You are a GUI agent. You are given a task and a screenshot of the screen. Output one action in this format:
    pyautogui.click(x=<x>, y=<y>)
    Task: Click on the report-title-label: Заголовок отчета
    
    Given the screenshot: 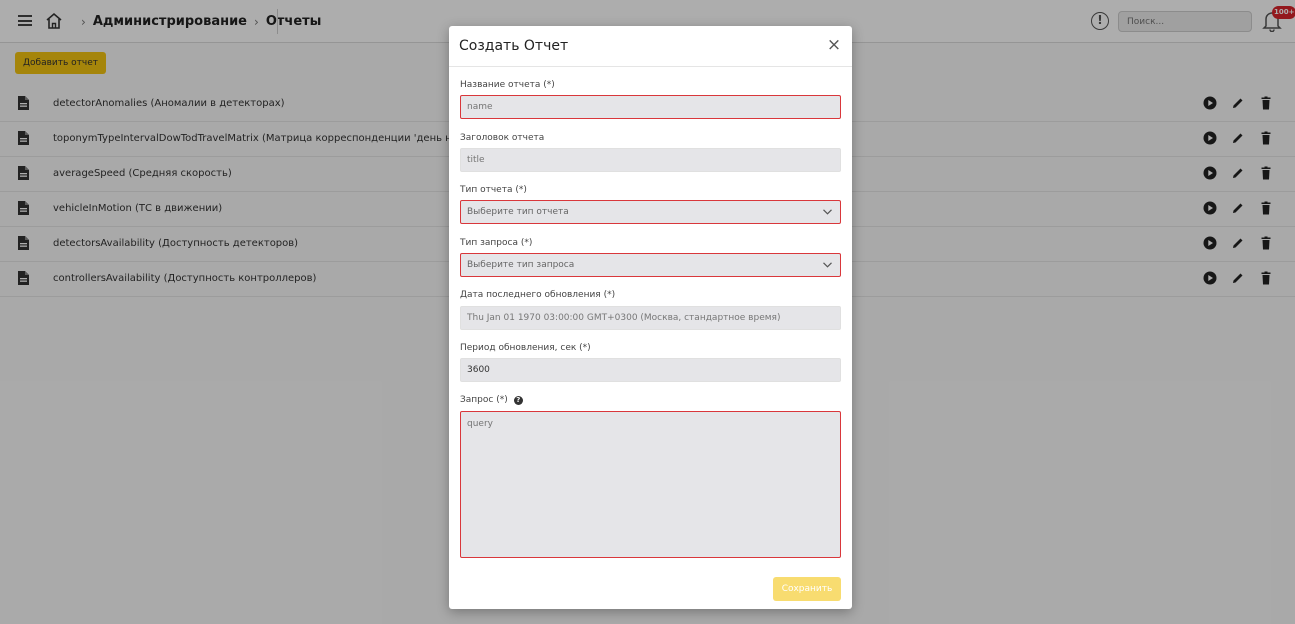 What is the action you would take?
    pyautogui.click(x=502, y=138)
    